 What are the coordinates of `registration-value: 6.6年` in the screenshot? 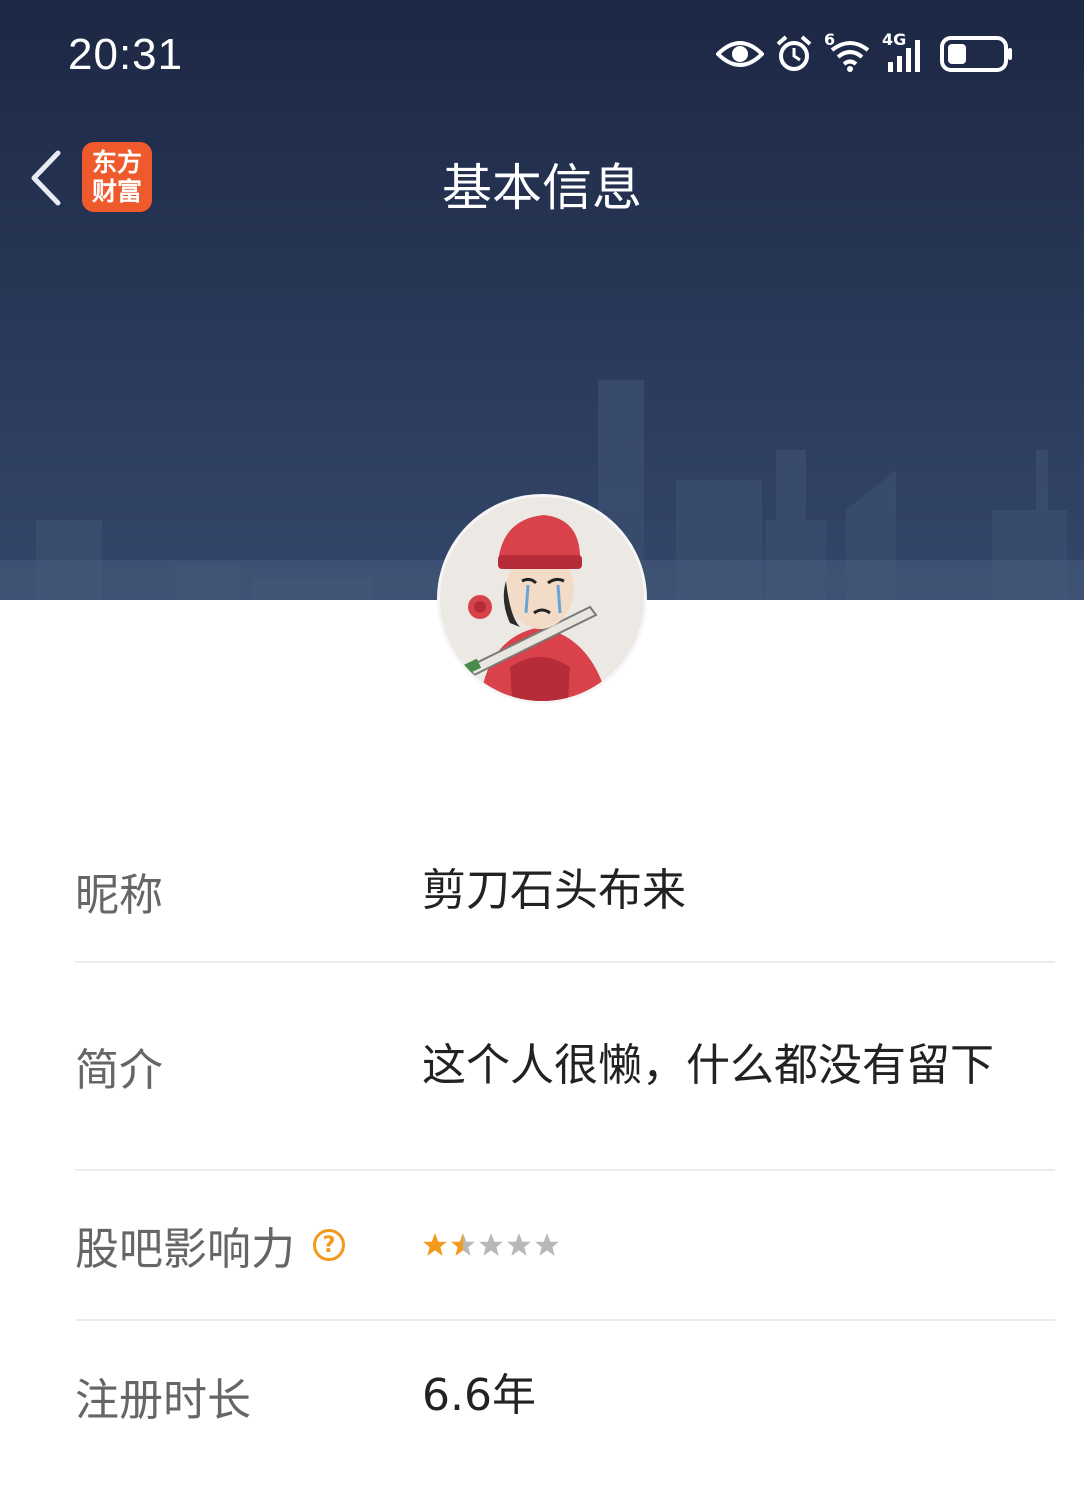 It's located at (479, 1395).